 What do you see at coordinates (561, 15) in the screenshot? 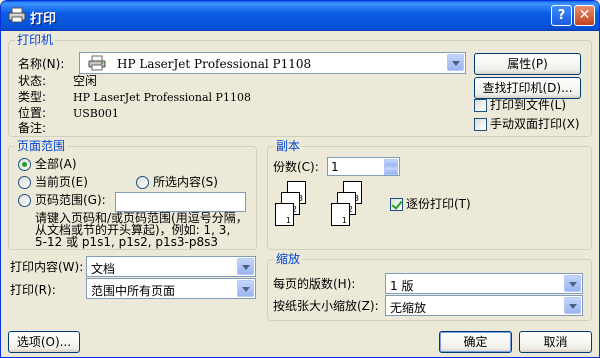
I see `help-button: ?` at bounding box center [561, 15].